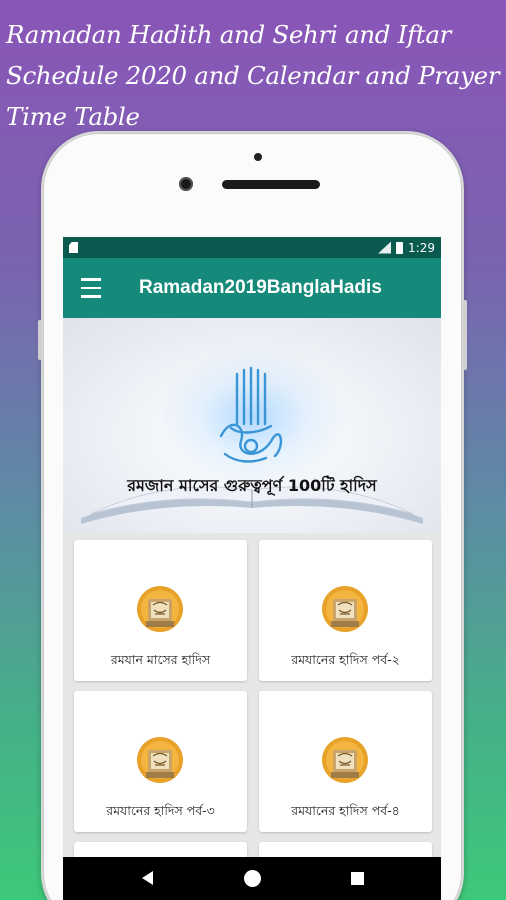 The image size is (506, 900). I want to click on back-icon, so click(147, 878).